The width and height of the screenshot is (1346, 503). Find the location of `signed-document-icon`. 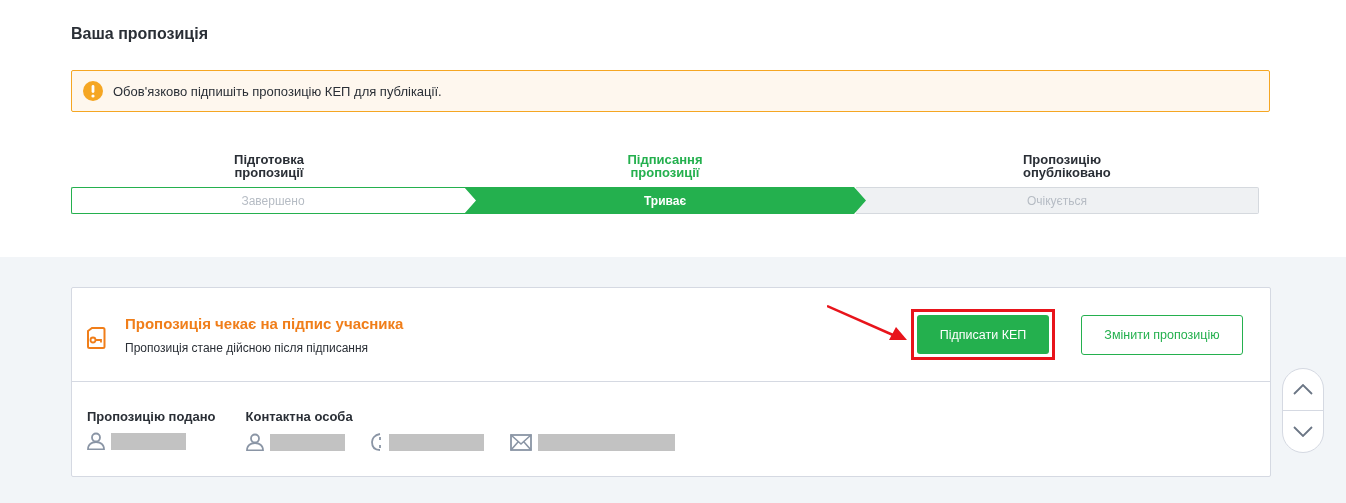

signed-document-icon is located at coordinates (96, 337).